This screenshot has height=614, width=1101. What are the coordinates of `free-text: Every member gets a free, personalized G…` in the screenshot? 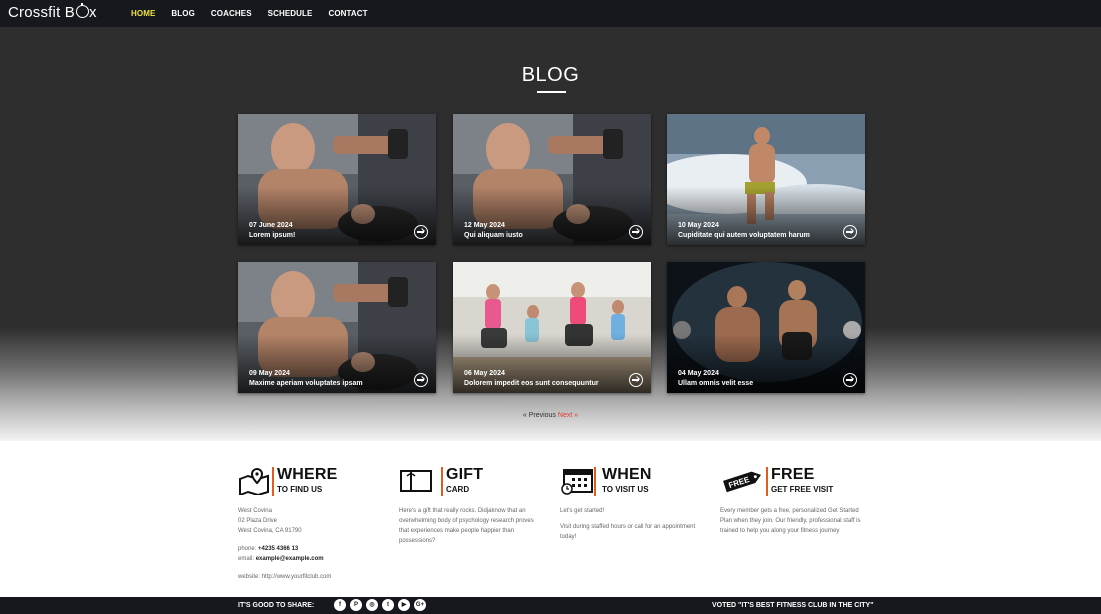 It's located at (790, 521).